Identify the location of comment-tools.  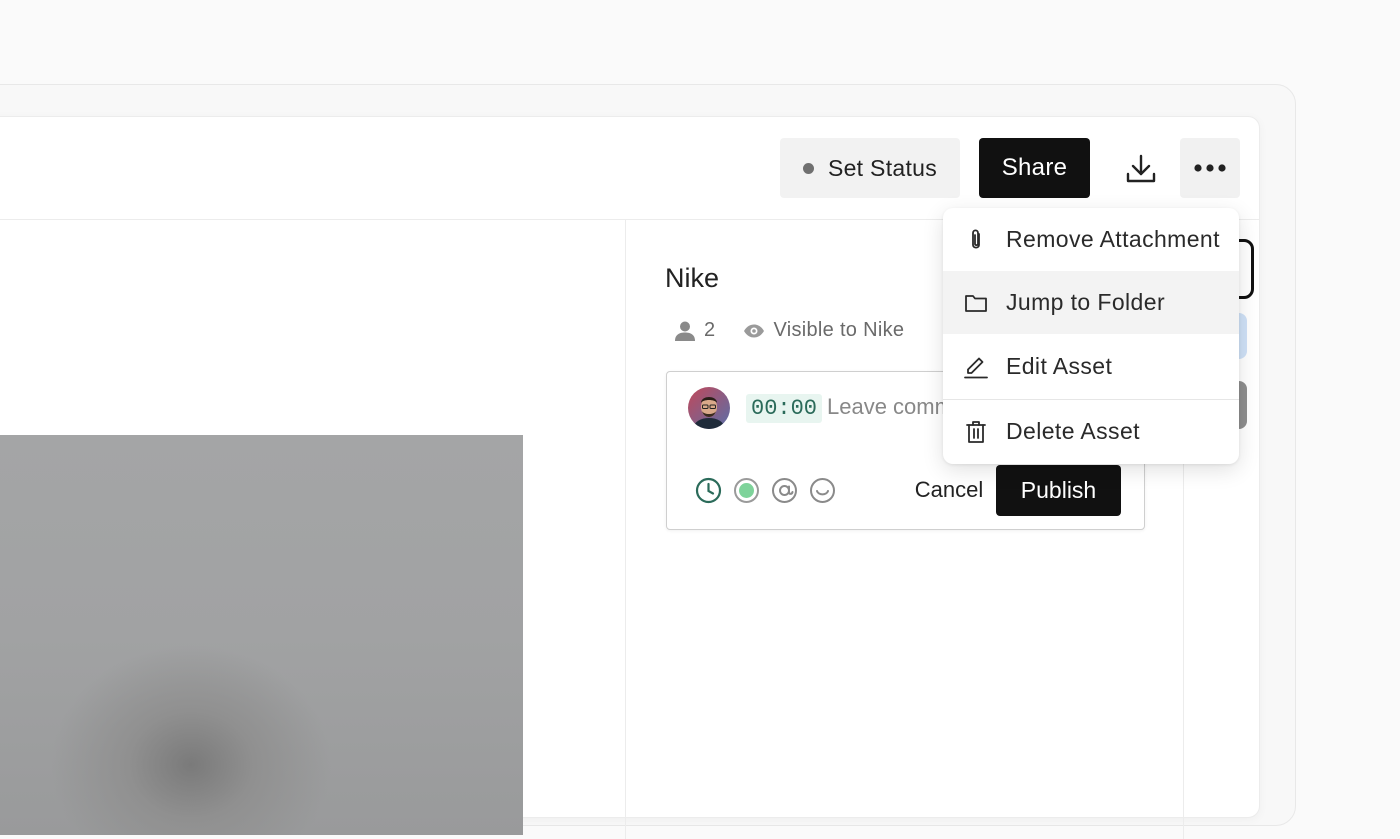
(765, 490).